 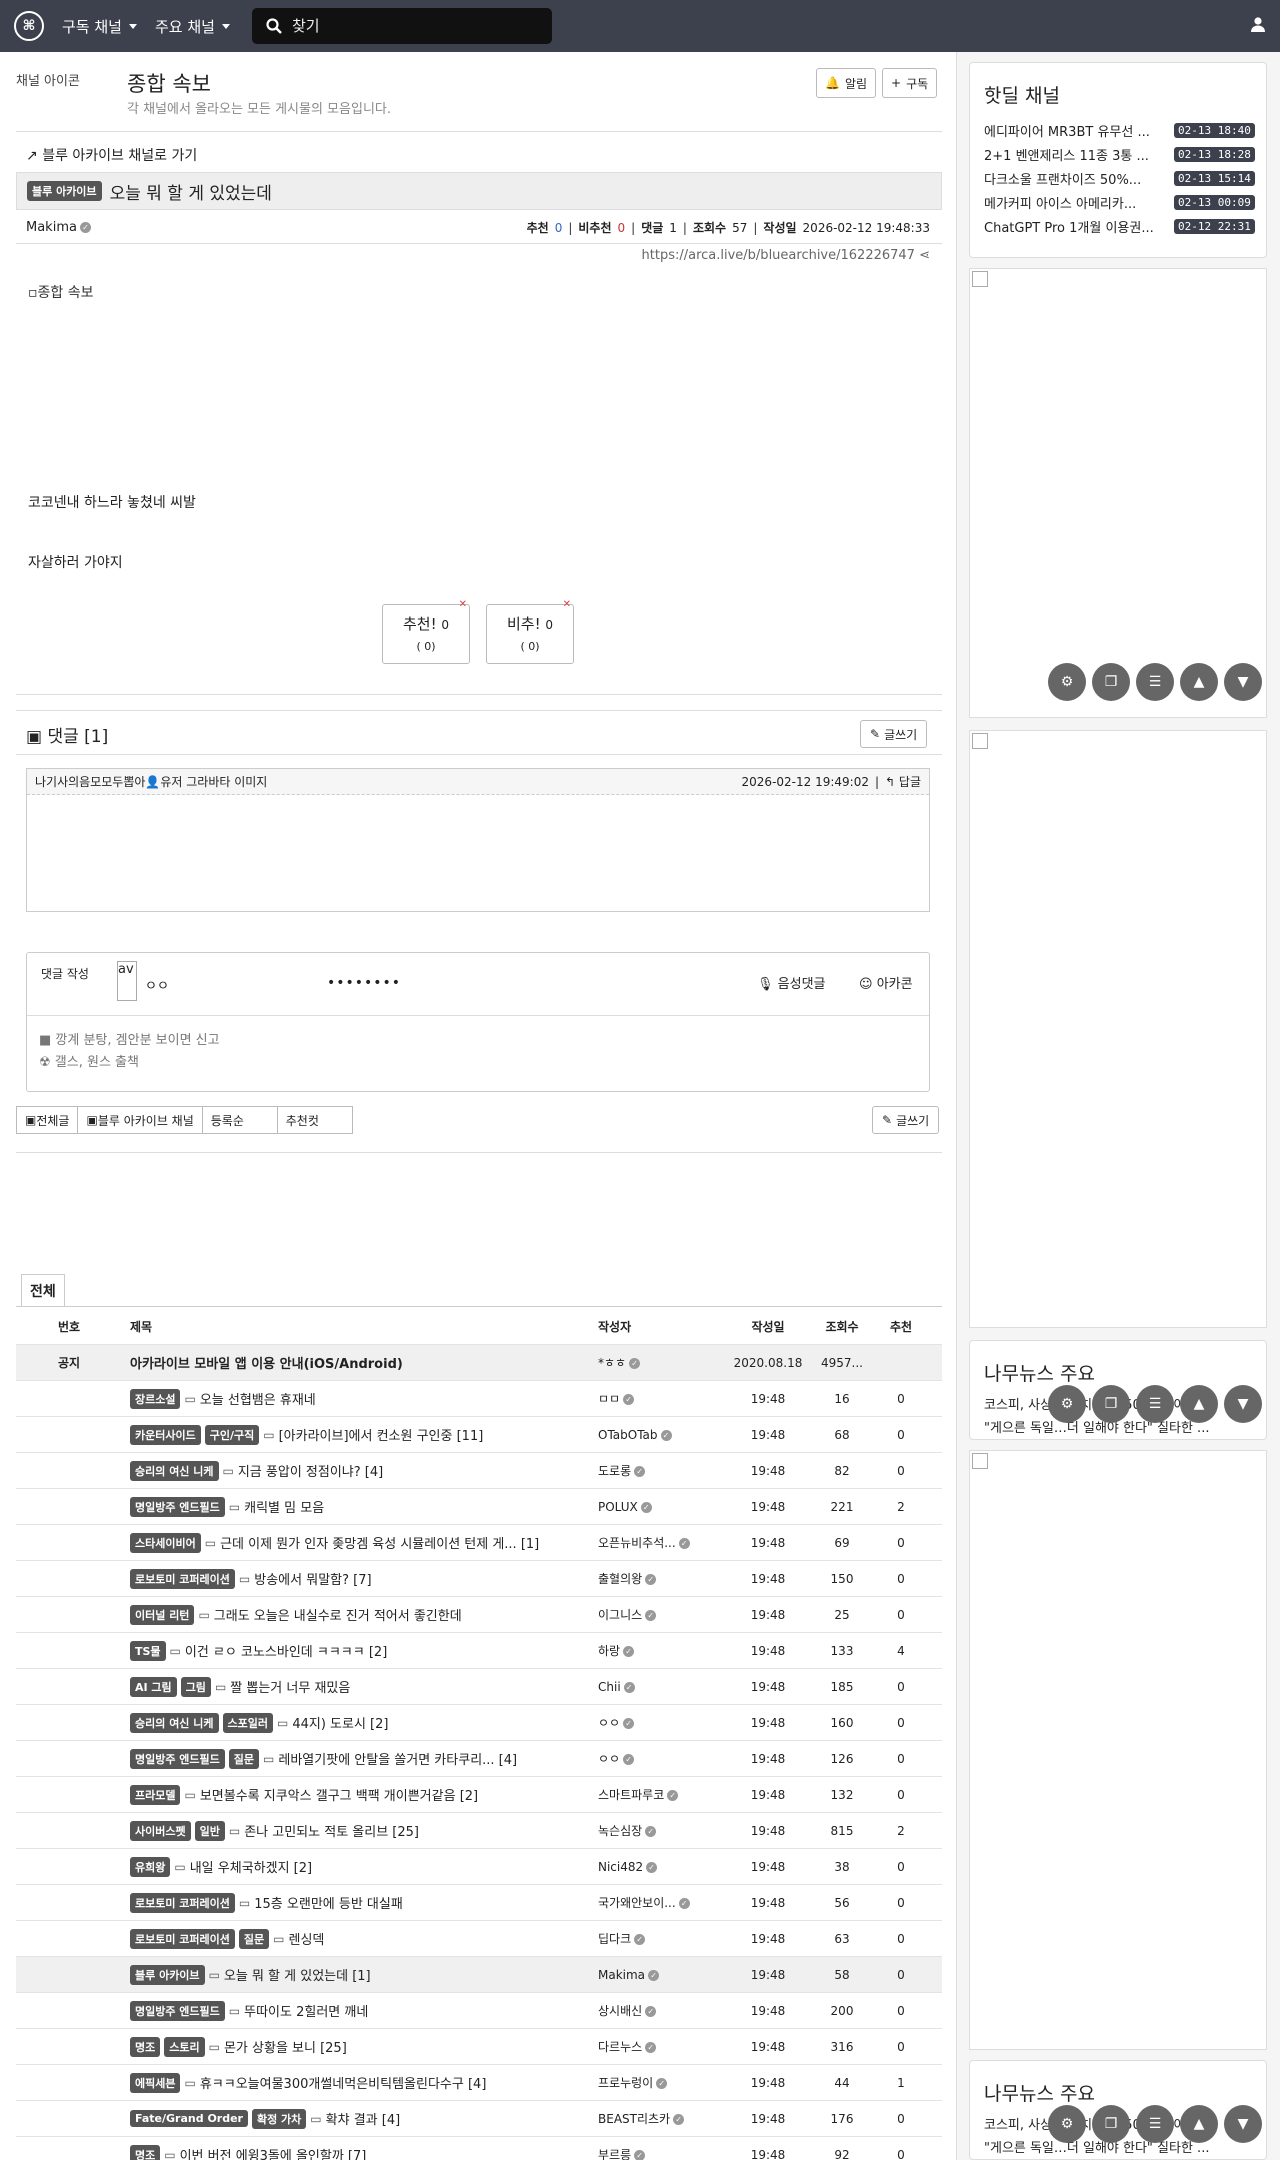 I want to click on comment-author: 나기사의음모모두뽑아, so click(x=90, y=781).